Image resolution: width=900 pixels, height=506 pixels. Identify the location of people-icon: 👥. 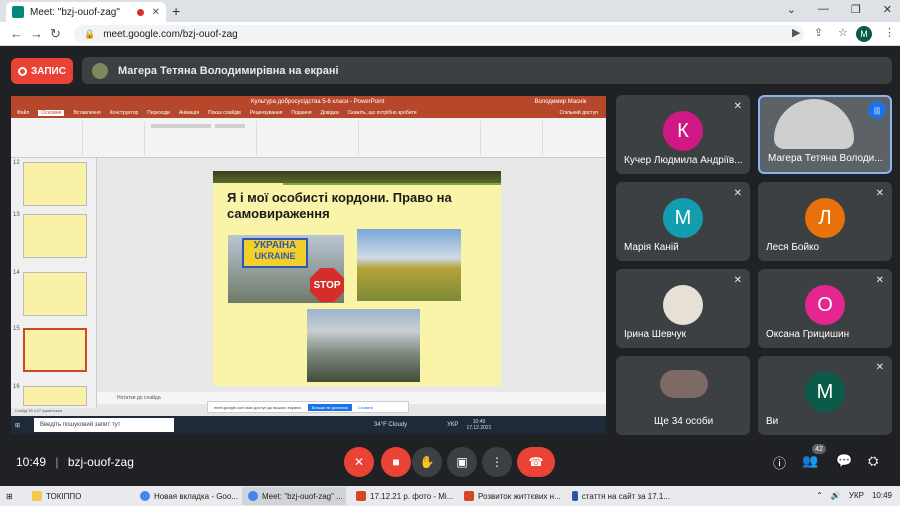
(810, 461).